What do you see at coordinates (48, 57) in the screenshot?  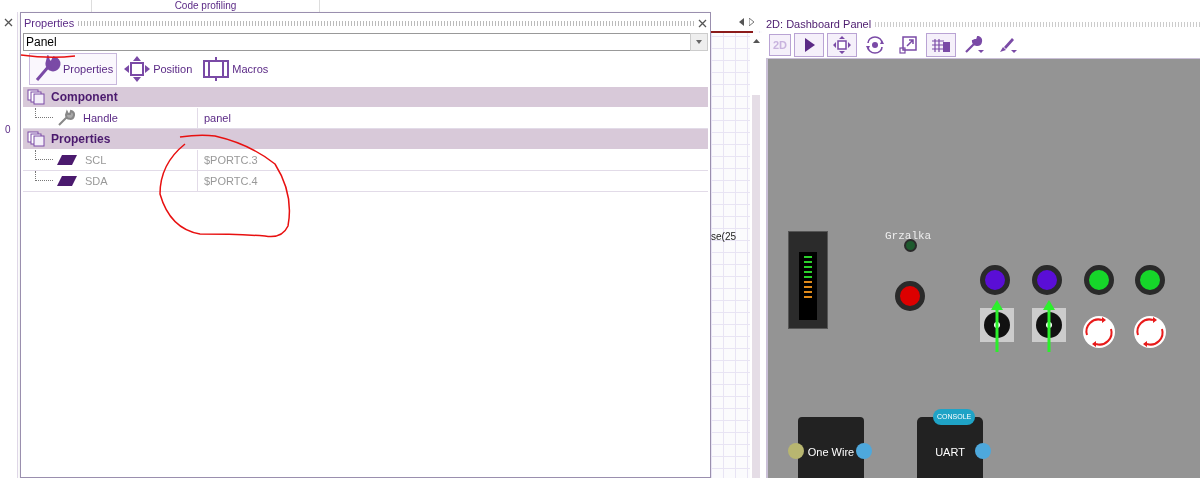 I see `hand-drawn-underline` at bounding box center [48, 57].